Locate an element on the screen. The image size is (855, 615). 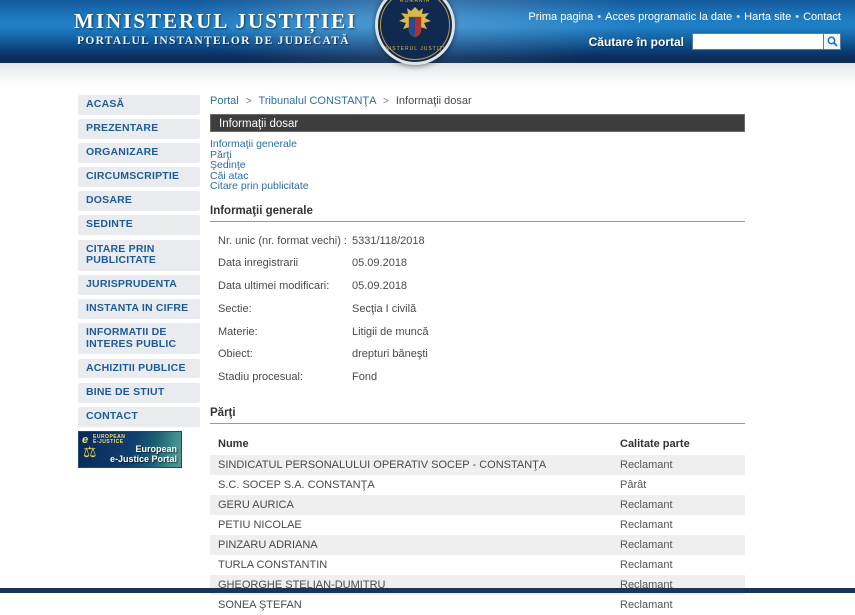
scales-icon: ⚖ is located at coordinates (90, 453).